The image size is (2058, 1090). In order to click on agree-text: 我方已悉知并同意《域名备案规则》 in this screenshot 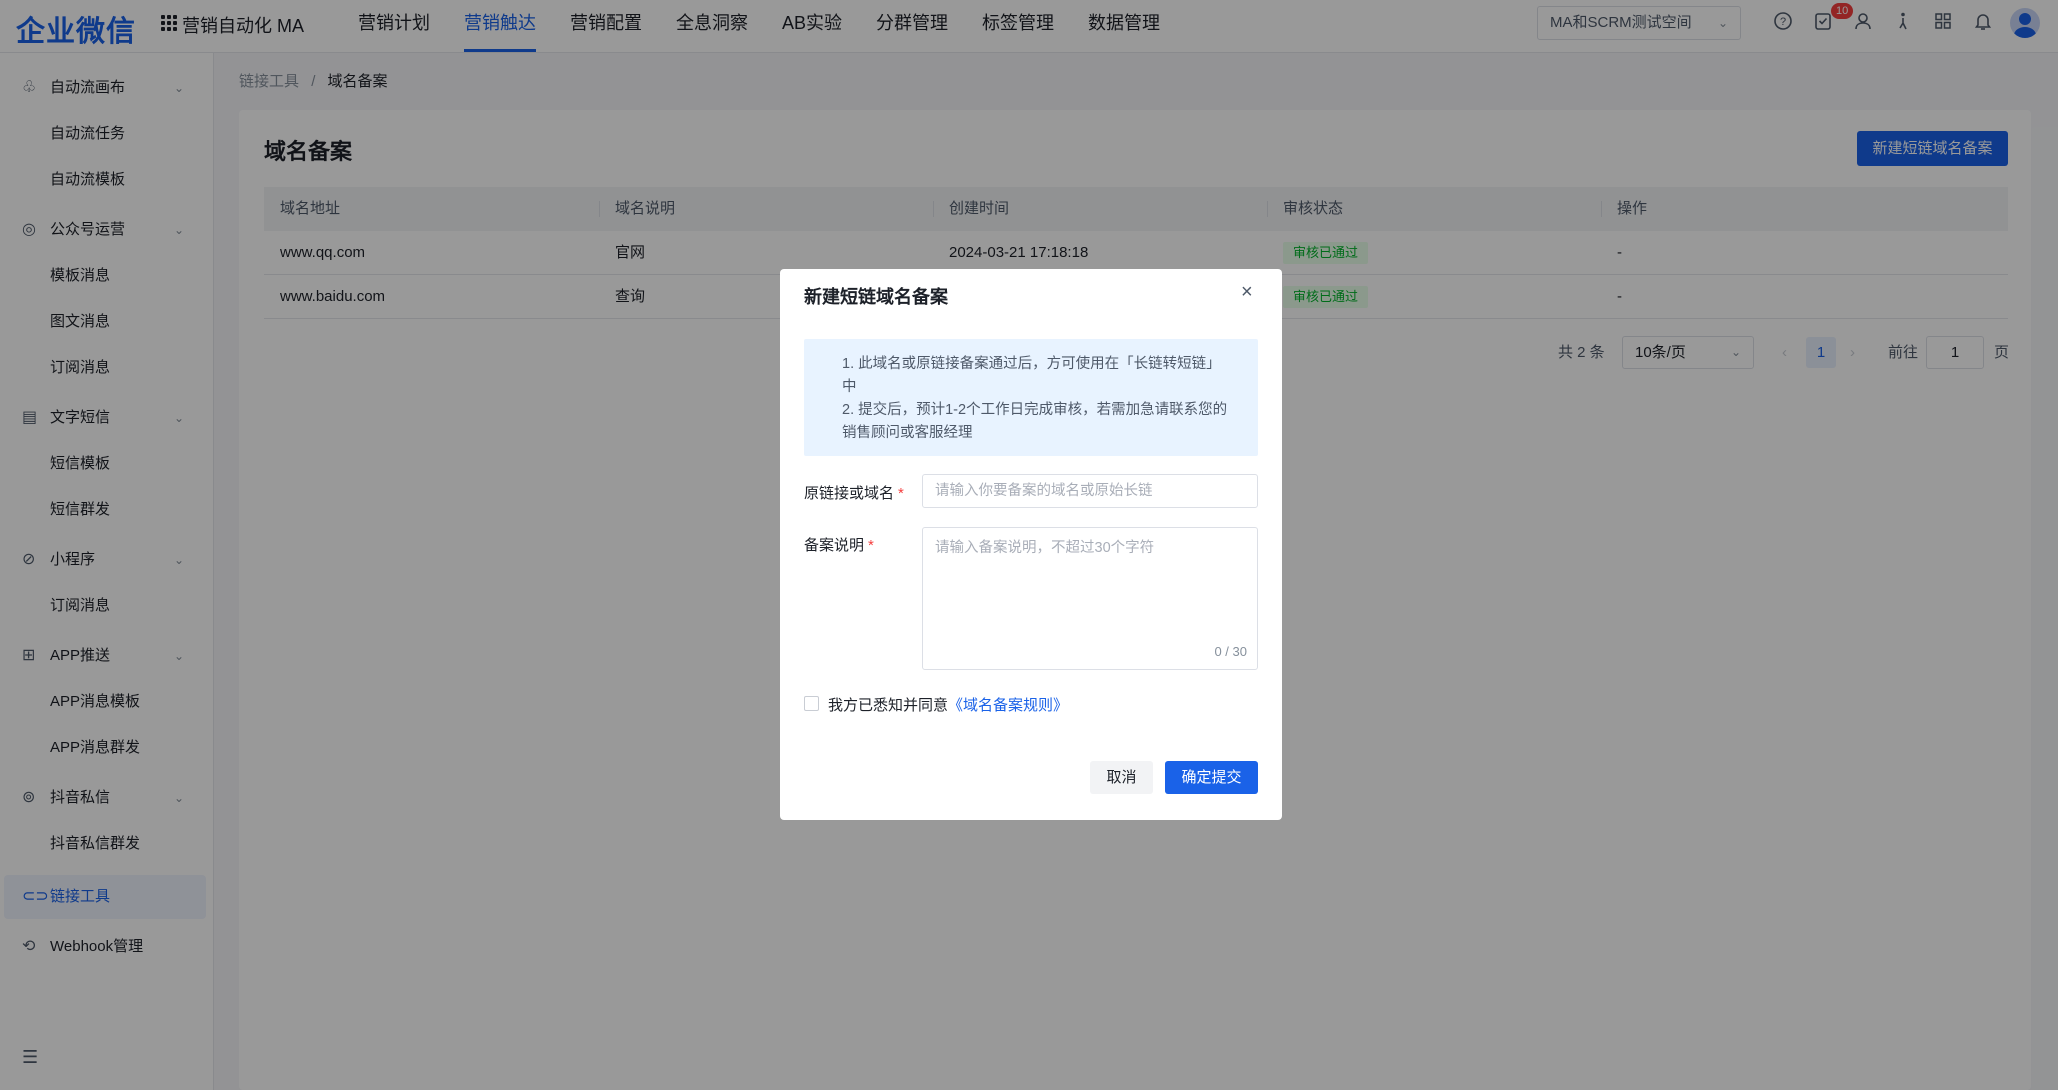, I will do `click(948, 704)`.